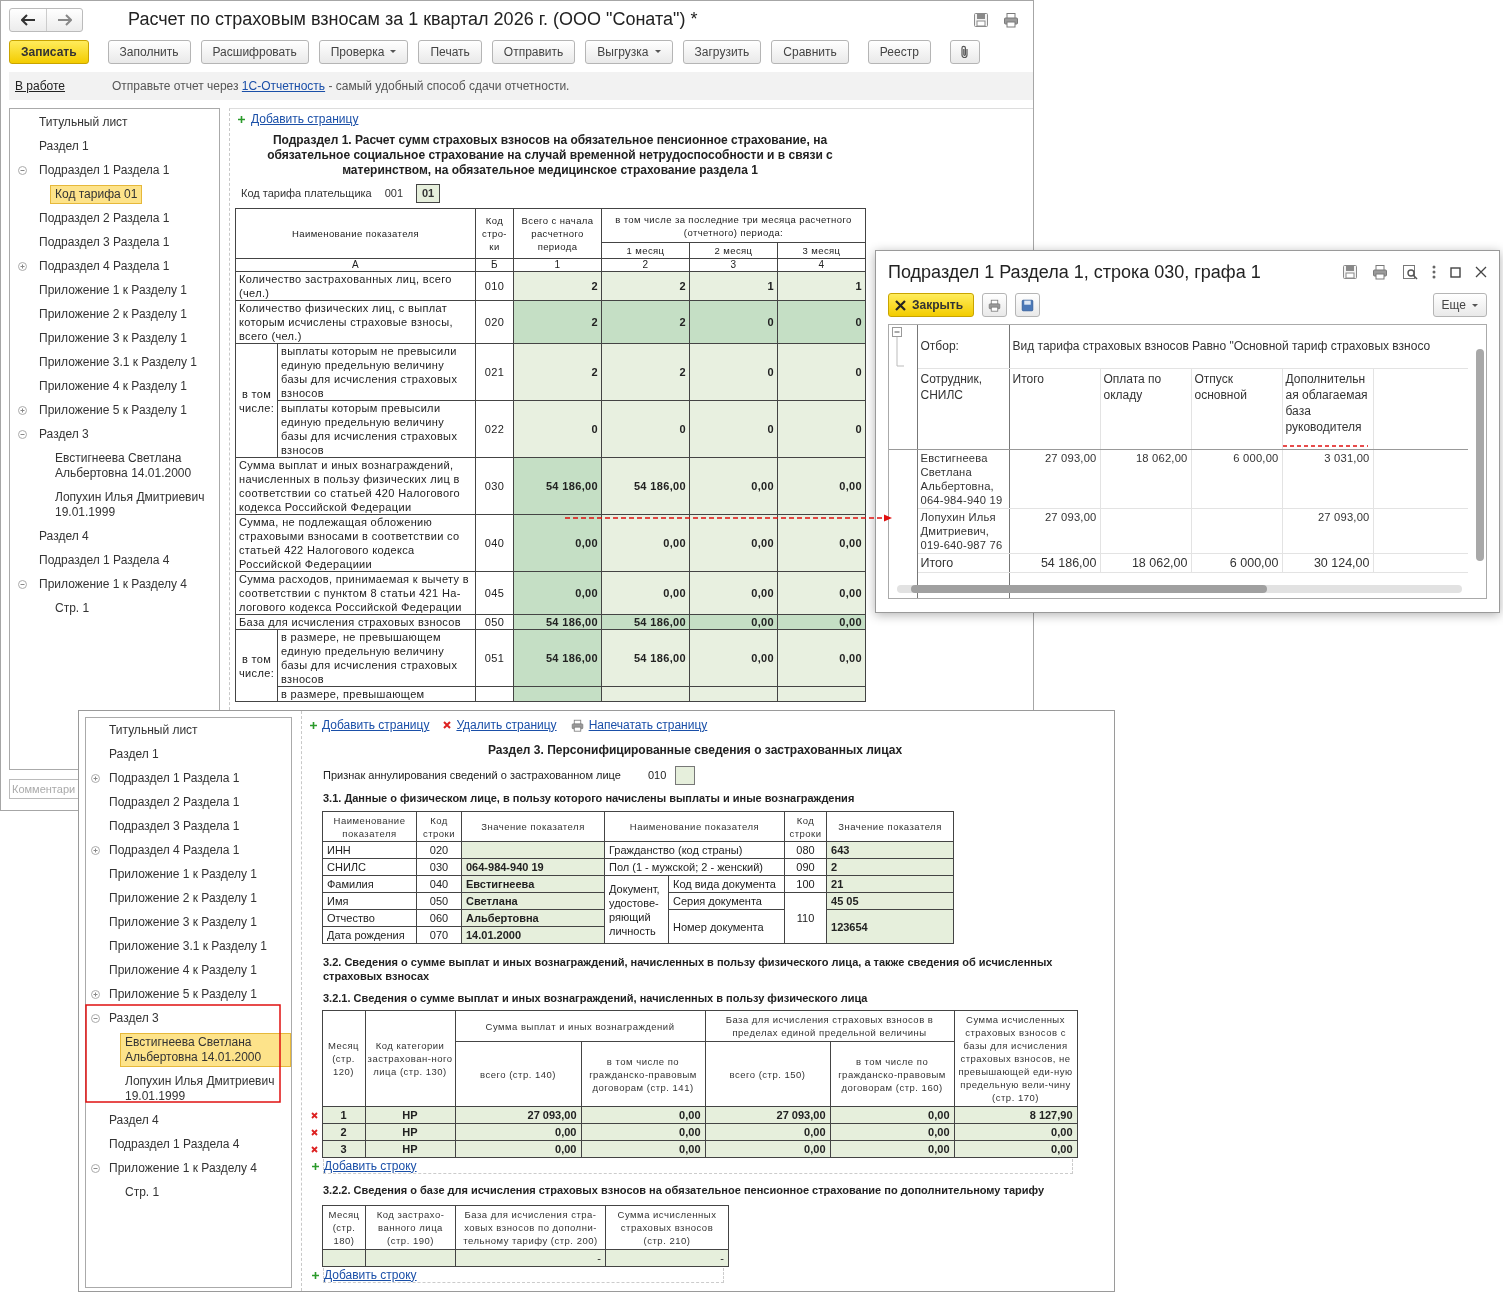 Image resolution: width=1503 pixels, height=1294 pixels. Describe the element at coordinates (645, 286) in the screenshot. I see `value-cell: 2` at that location.